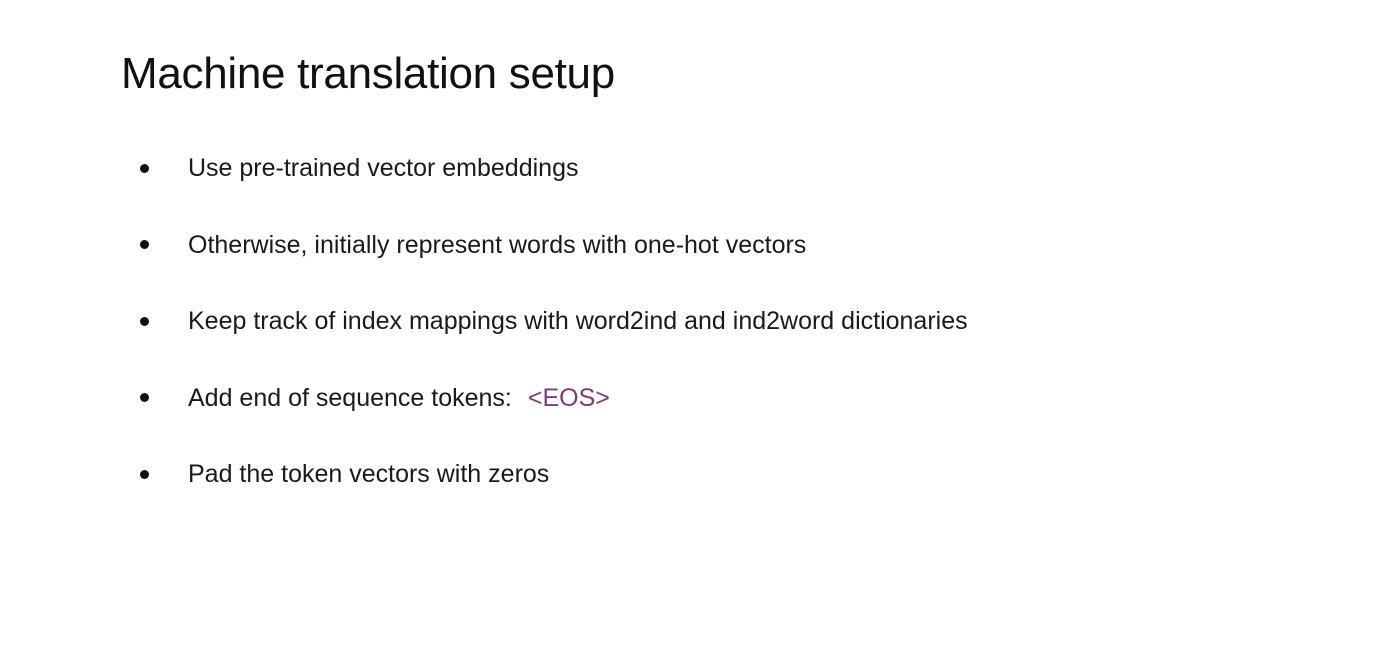  What do you see at coordinates (350, 397) in the screenshot?
I see `bullet-text: Add end of sequence tokens:` at bounding box center [350, 397].